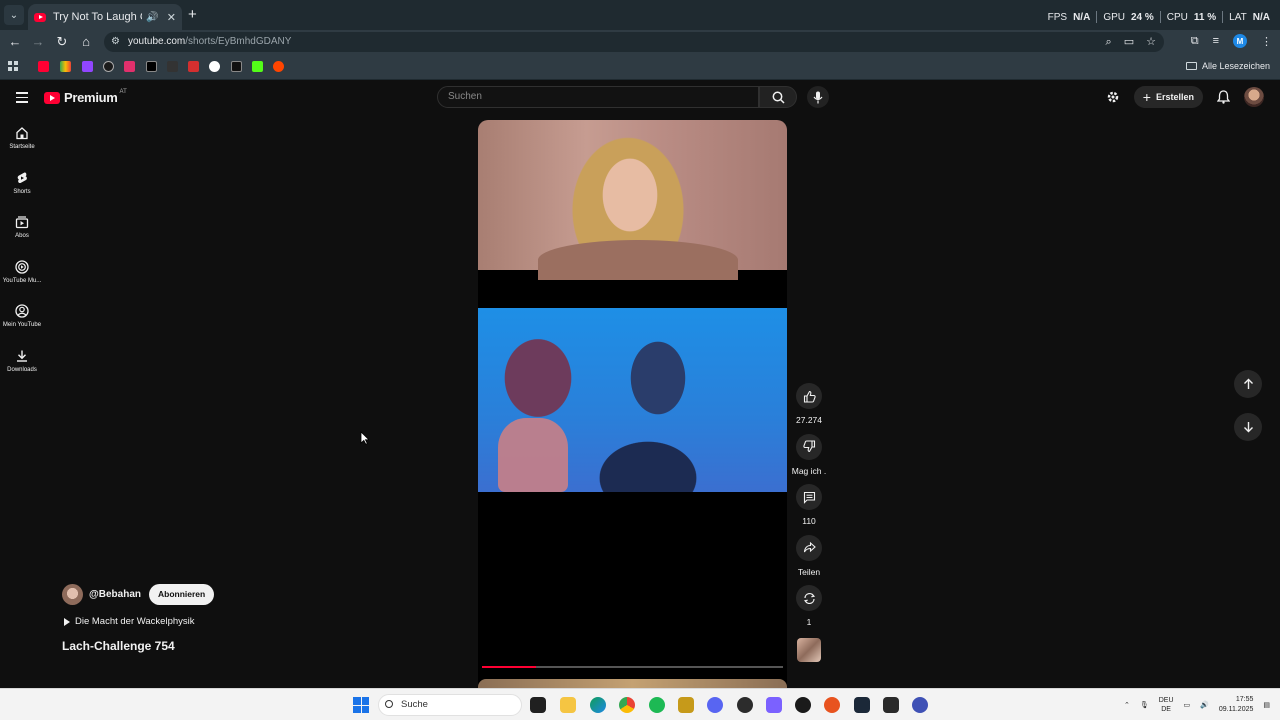 This screenshot has width=1280, height=720. I want to click on voice-search-button, so click(818, 97).